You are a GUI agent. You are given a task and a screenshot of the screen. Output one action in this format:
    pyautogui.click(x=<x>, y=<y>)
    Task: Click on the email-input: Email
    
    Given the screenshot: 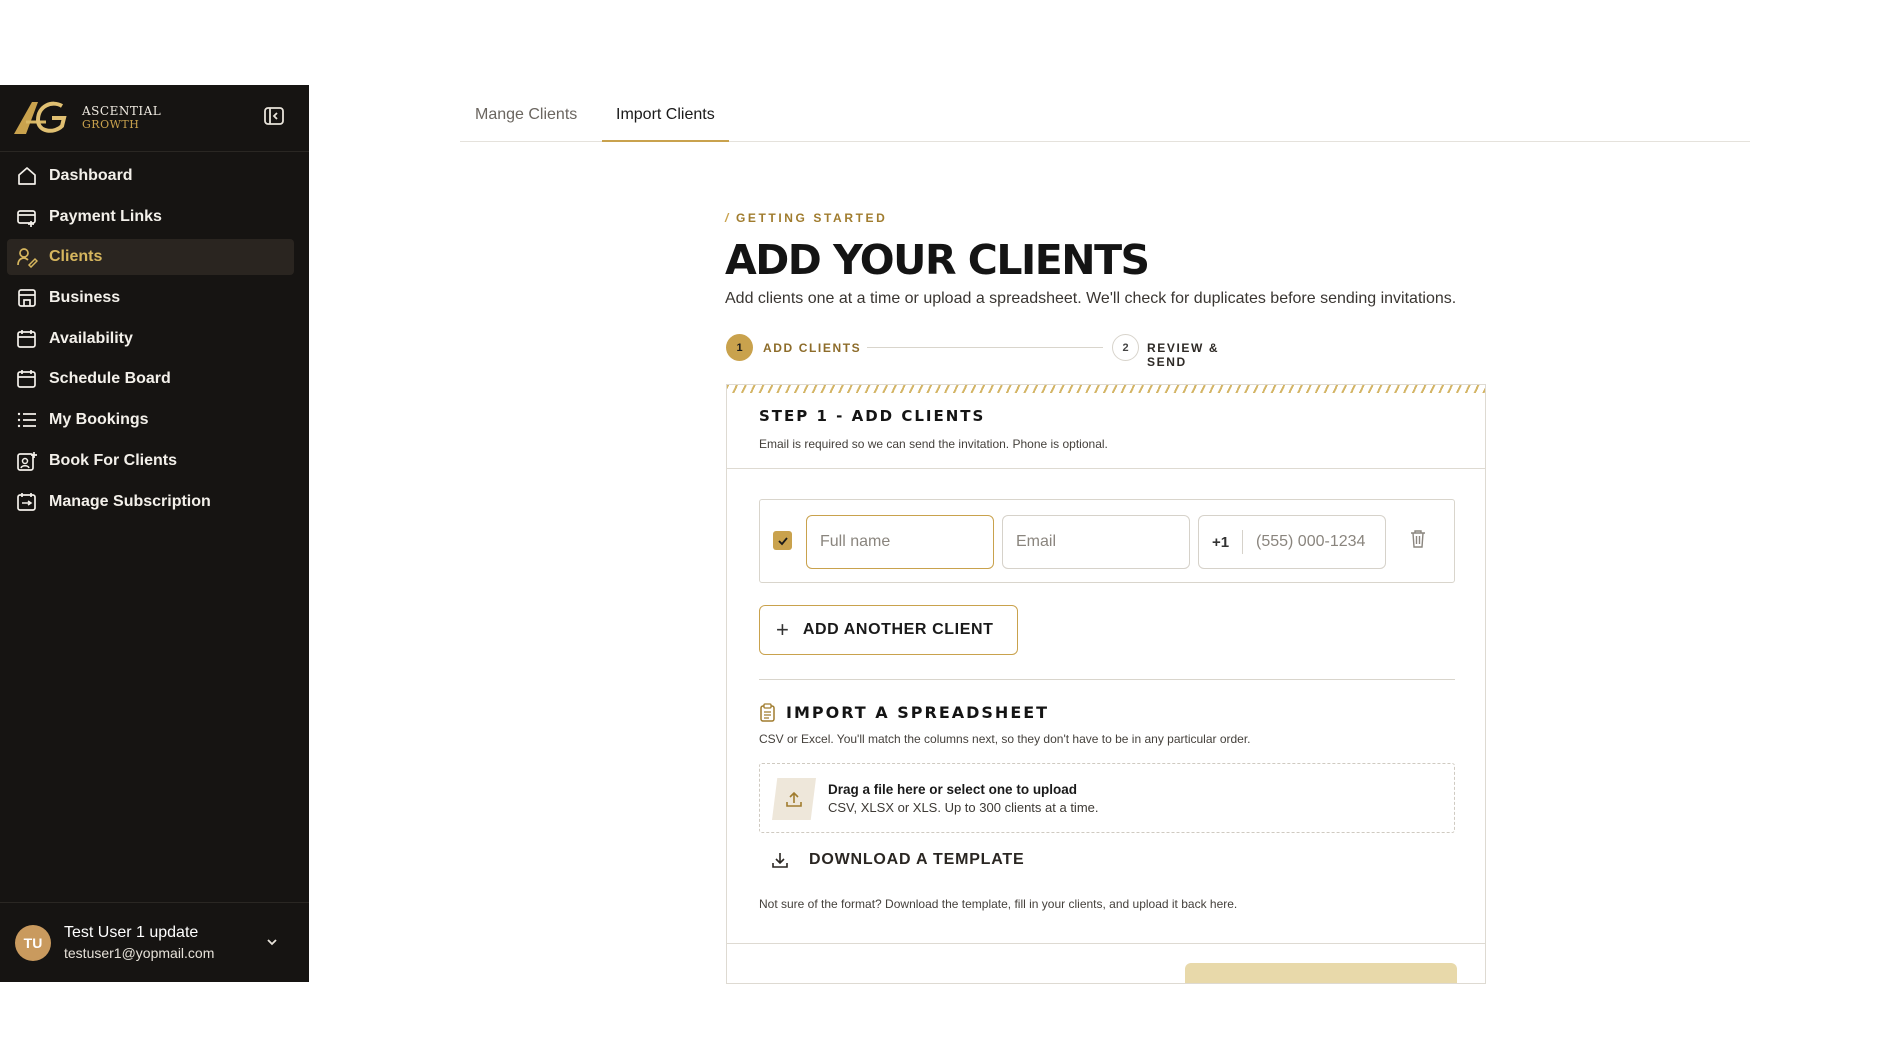 What is the action you would take?
    pyautogui.click(x=1096, y=542)
    